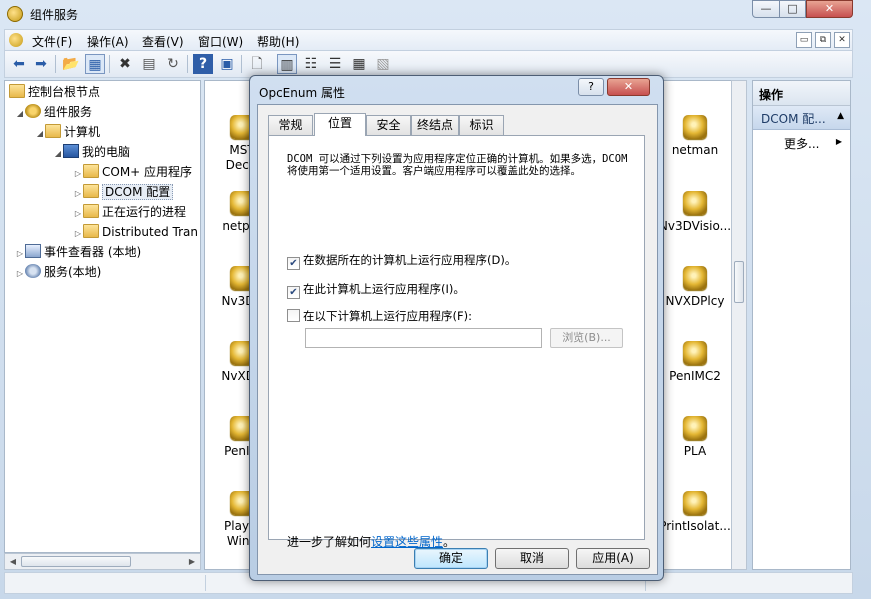 This screenshot has height=599, width=871. What do you see at coordinates (278, 41) in the screenshot?
I see `menu-help: 帮助(H)` at bounding box center [278, 41].